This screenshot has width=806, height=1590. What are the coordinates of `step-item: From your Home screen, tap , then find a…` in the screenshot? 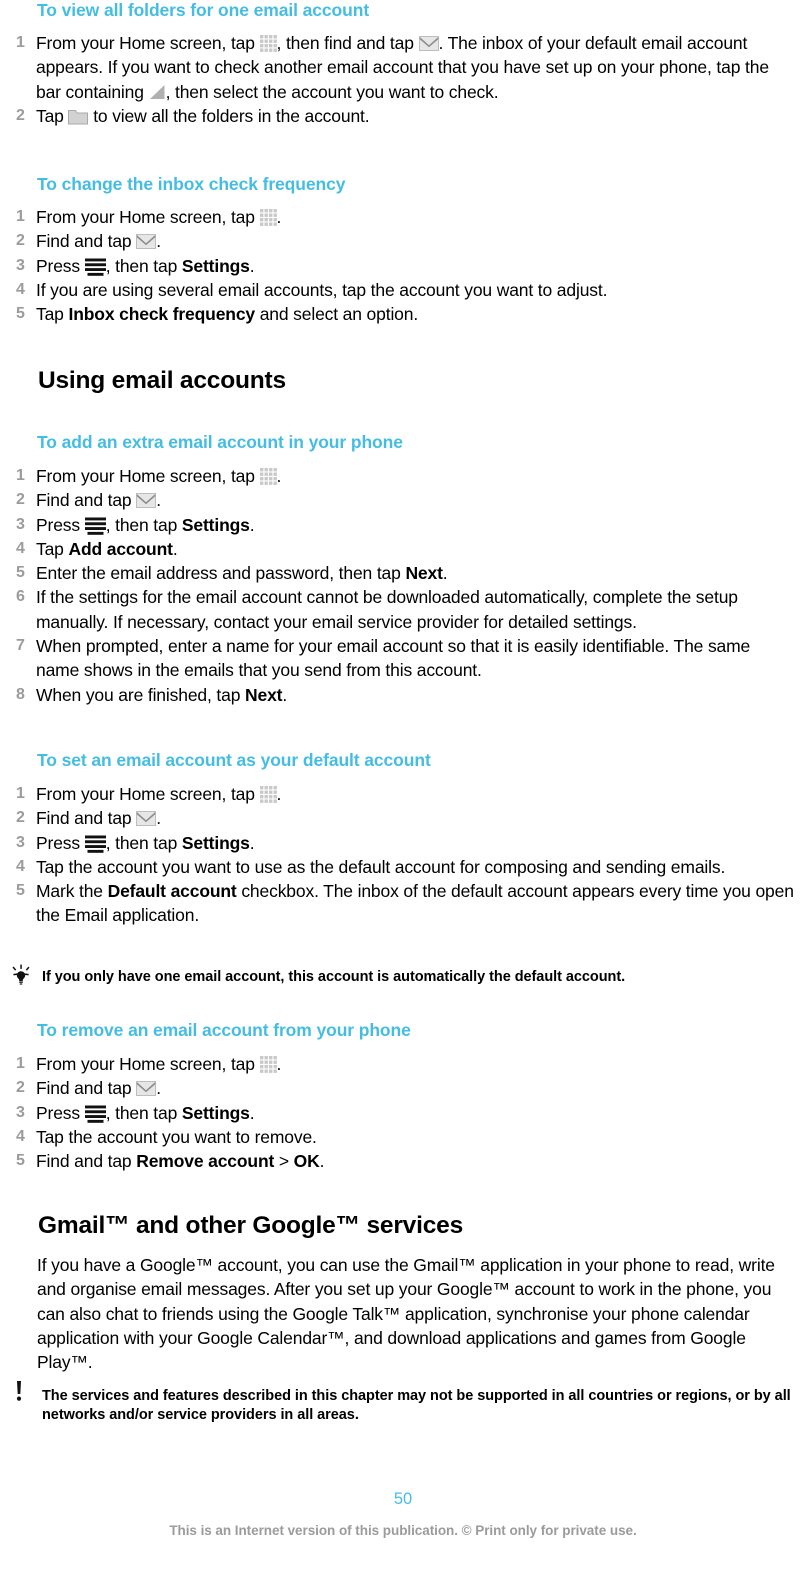 It's located at (398, 67).